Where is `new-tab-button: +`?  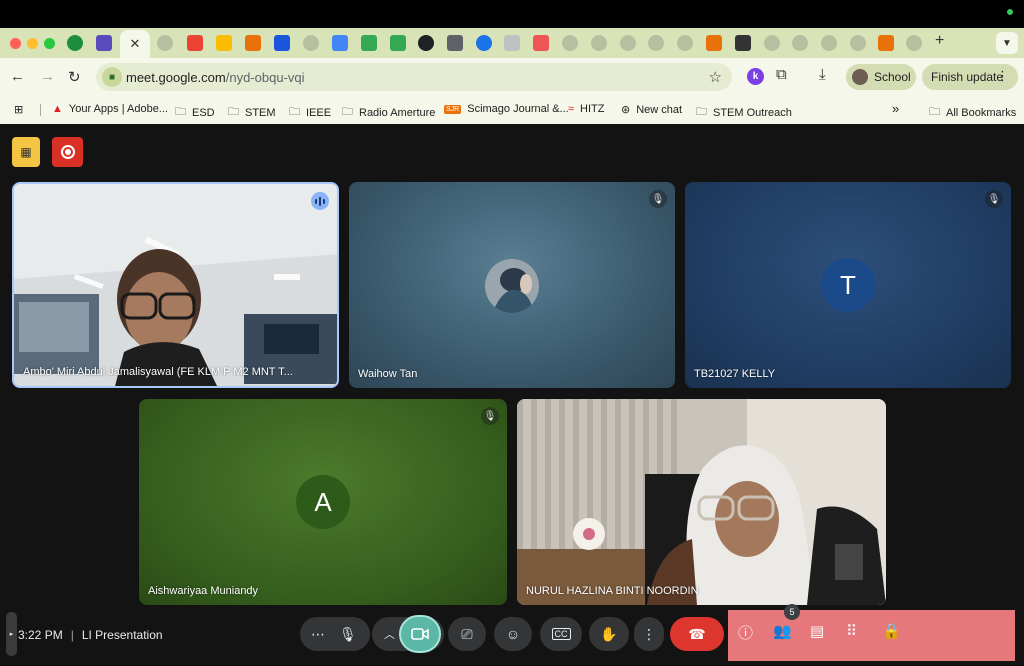 new-tab-button: + is located at coordinates (939, 41).